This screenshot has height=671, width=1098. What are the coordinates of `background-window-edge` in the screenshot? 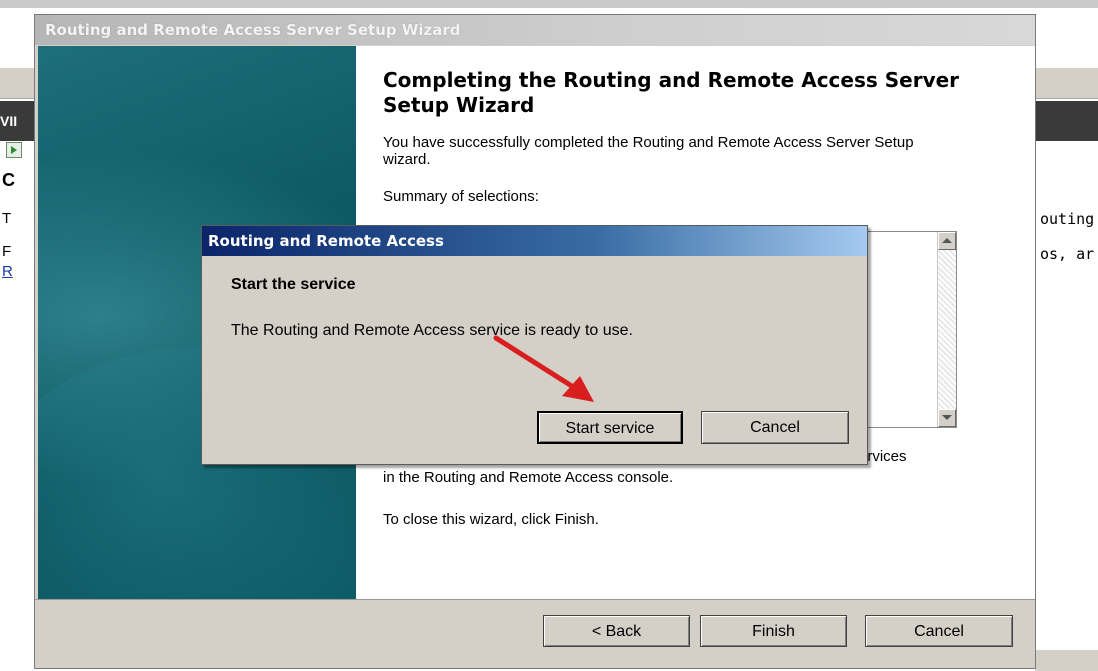 It's located at (549, 4).